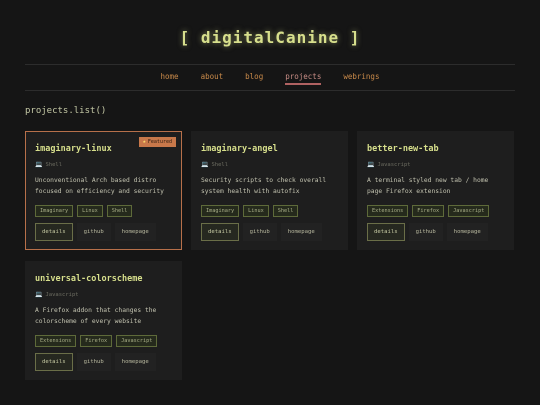 Image resolution: width=540 pixels, height=405 pixels. Describe the element at coordinates (270, 64) in the screenshot. I see `header-divider` at that location.